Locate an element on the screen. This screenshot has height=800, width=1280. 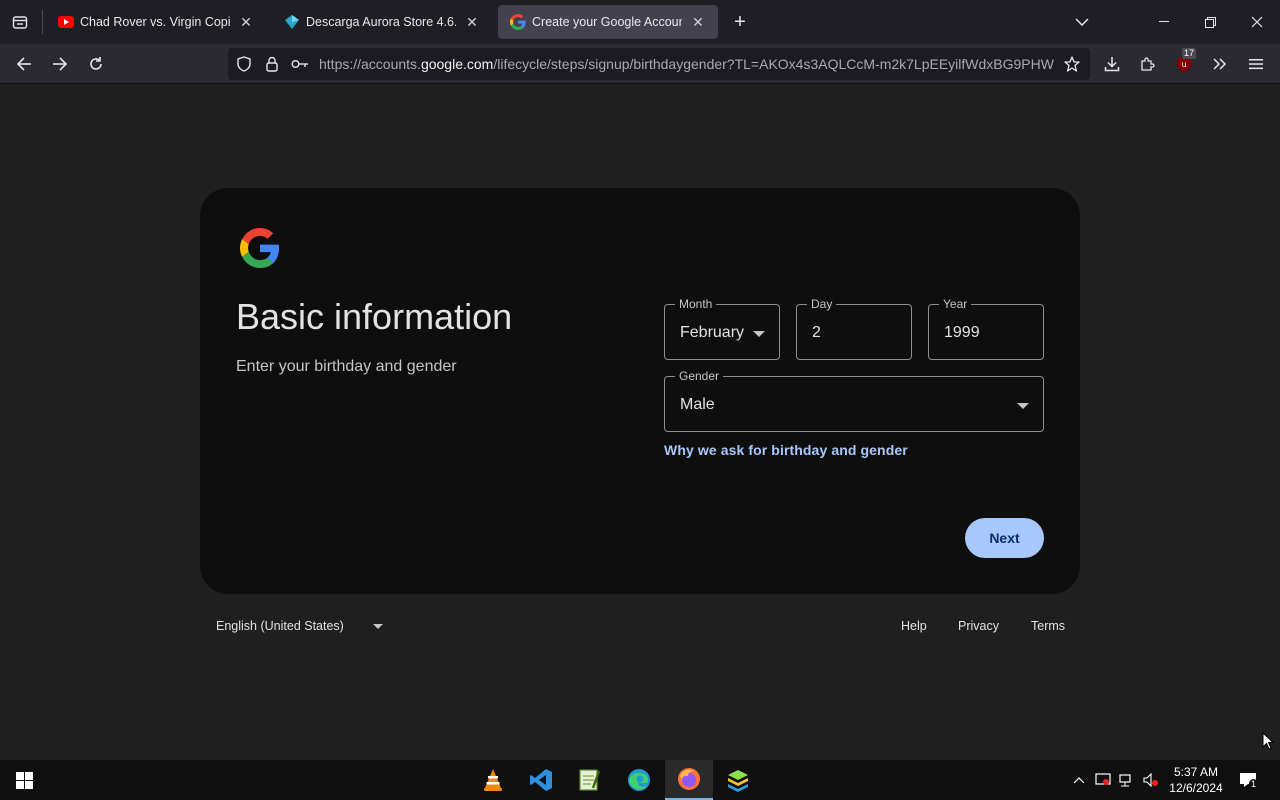
edge-icon is located at coordinates (639, 780).